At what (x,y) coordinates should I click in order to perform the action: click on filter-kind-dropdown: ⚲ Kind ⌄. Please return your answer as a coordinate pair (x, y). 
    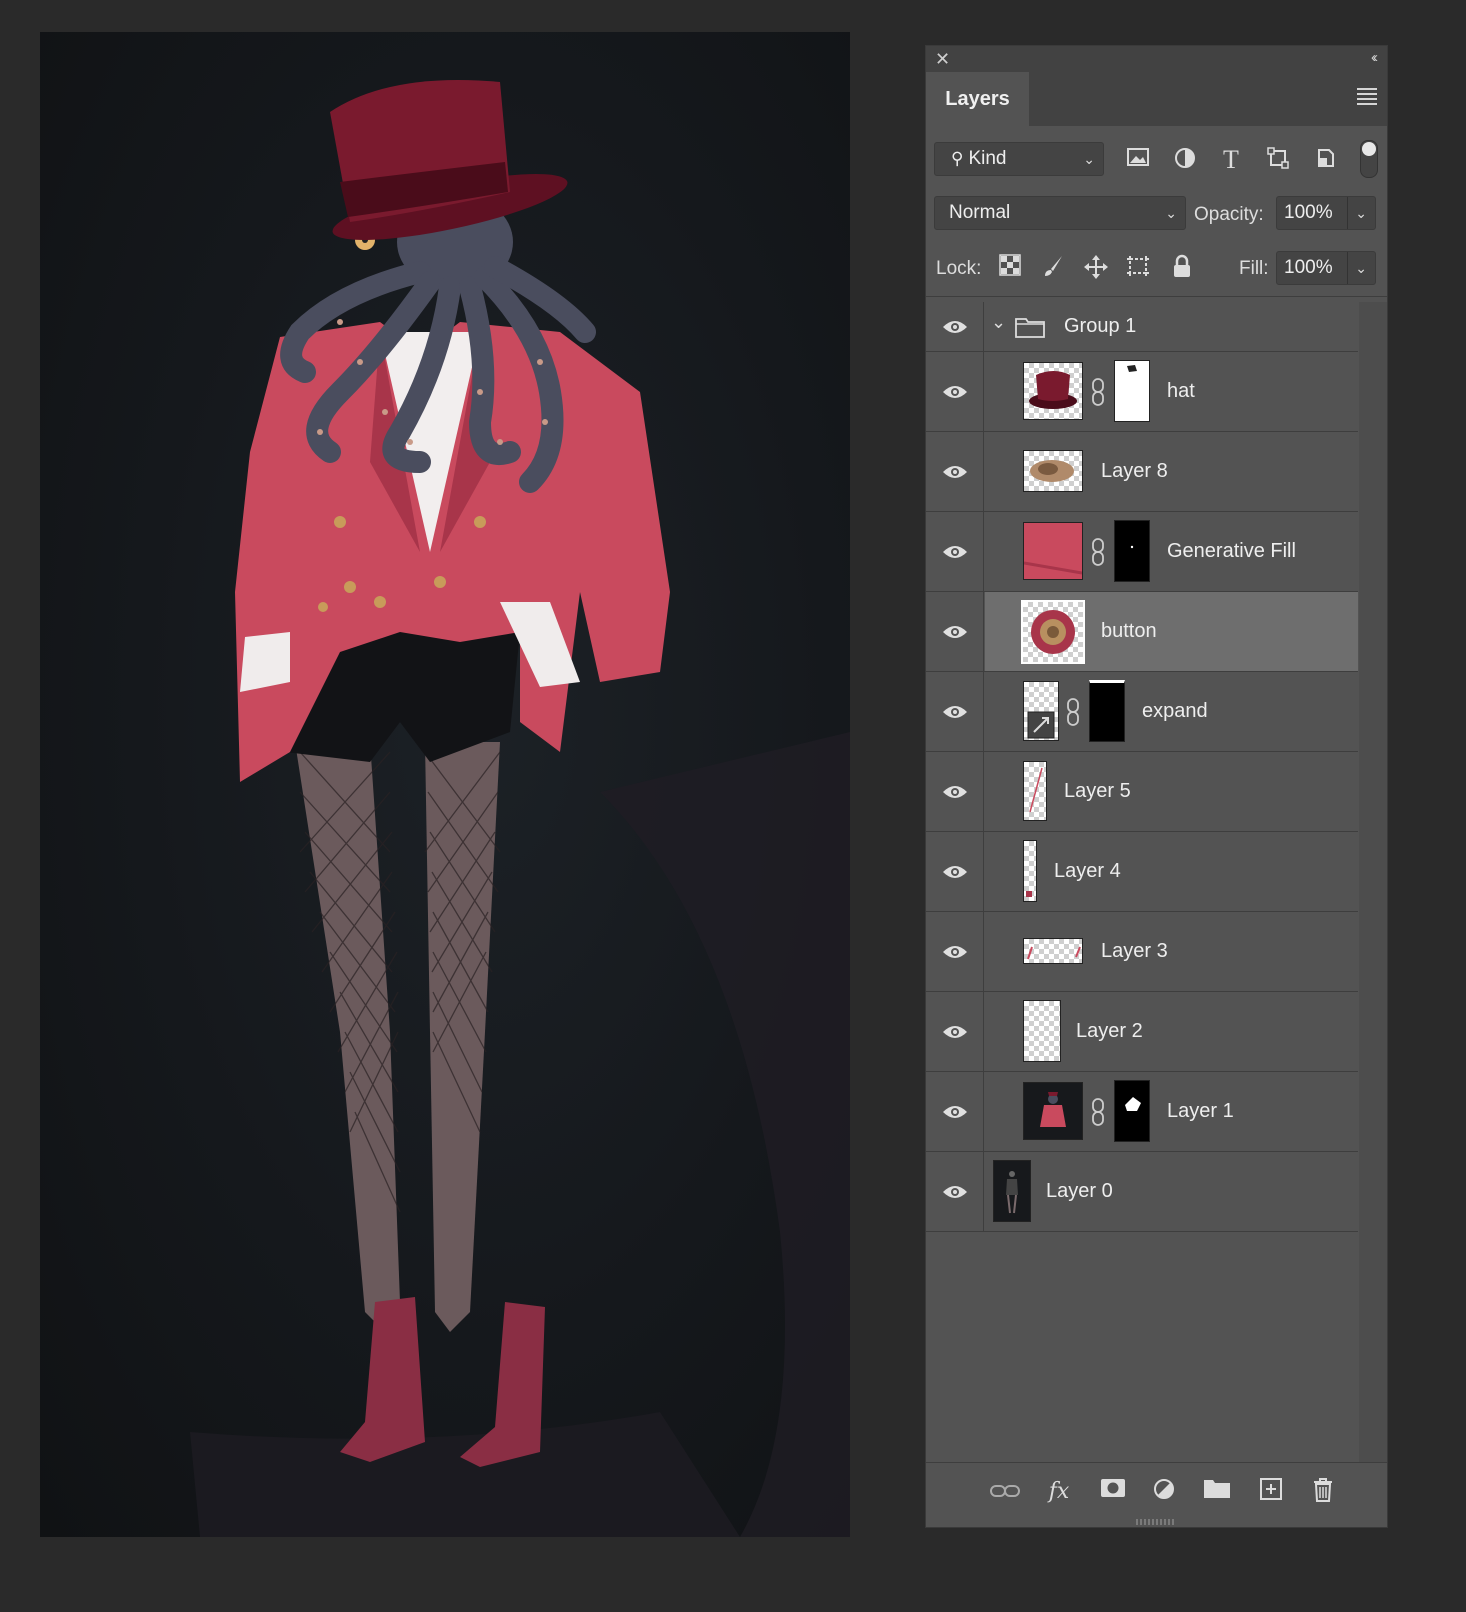
    Looking at the image, I should click on (1019, 159).